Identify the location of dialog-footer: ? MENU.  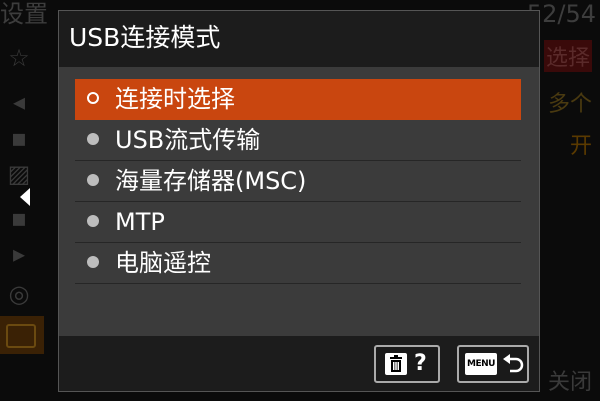
(299, 363).